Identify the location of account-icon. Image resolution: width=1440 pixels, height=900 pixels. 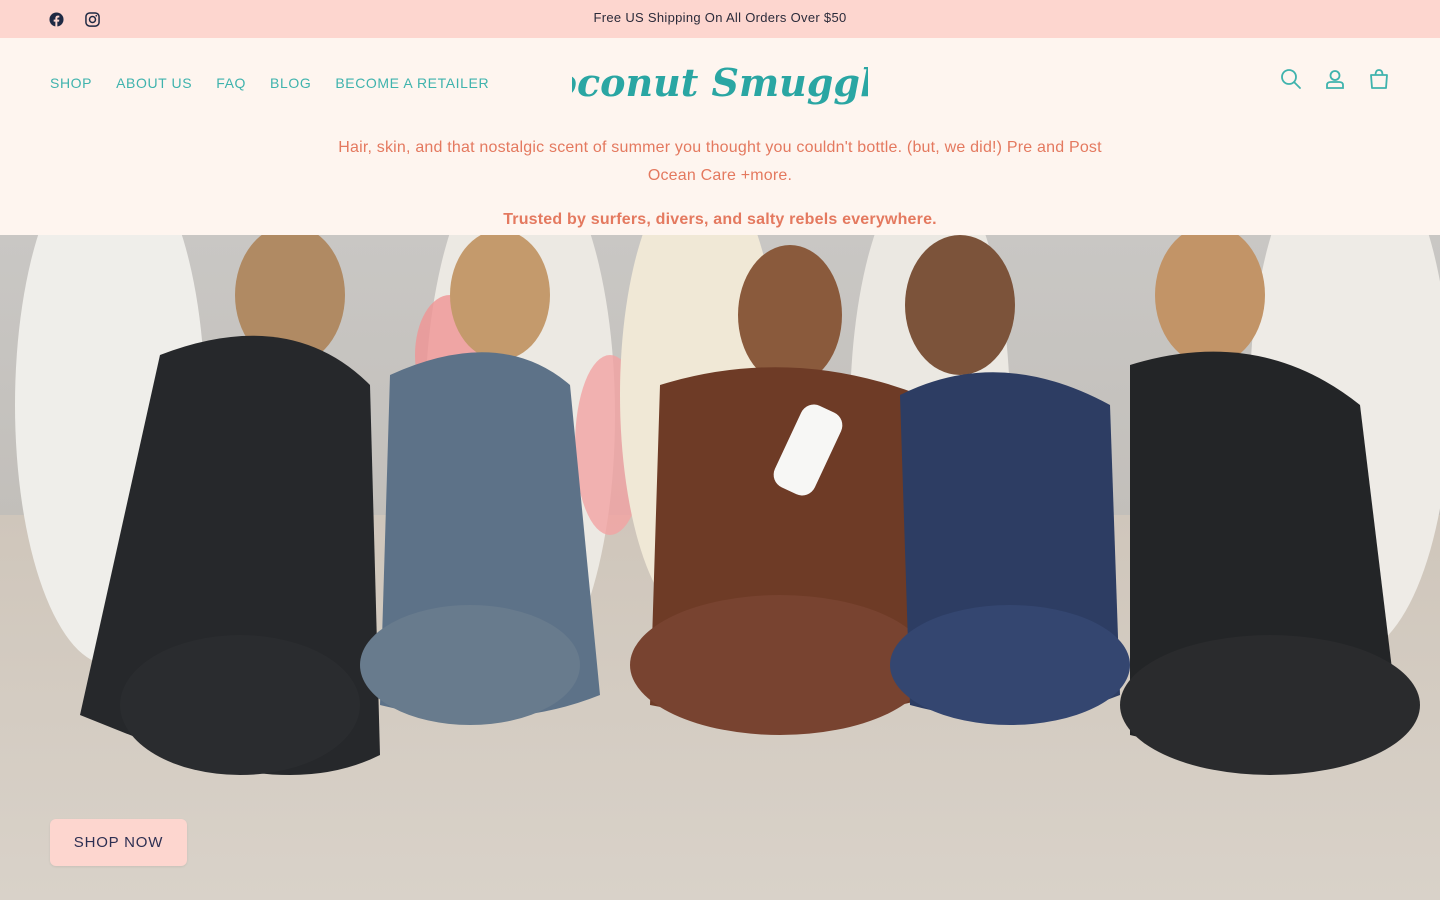
(1335, 79).